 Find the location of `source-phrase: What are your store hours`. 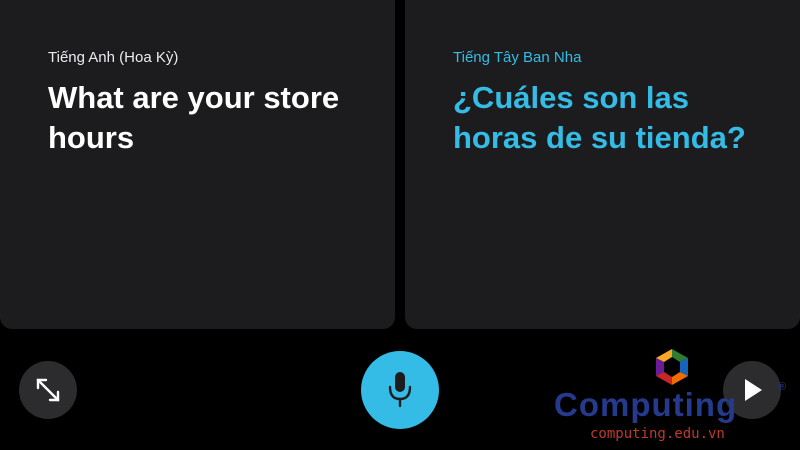

source-phrase: What are your store hours is located at coordinates (194, 117).